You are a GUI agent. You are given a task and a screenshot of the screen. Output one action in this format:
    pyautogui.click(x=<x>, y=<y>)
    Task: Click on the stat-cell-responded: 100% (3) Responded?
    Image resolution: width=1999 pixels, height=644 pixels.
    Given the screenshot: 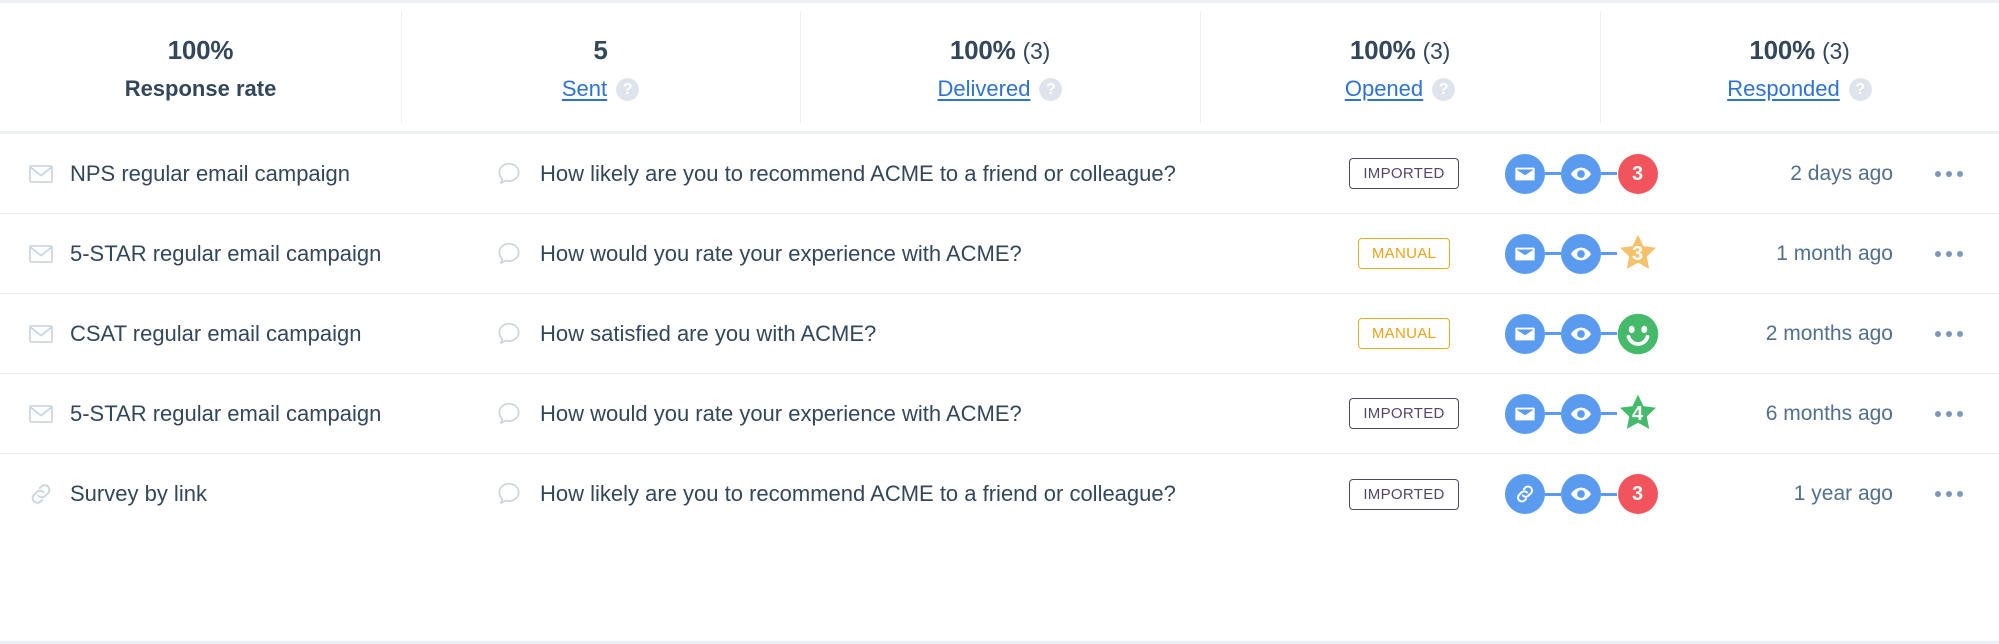 What is the action you would take?
    pyautogui.click(x=1799, y=67)
    